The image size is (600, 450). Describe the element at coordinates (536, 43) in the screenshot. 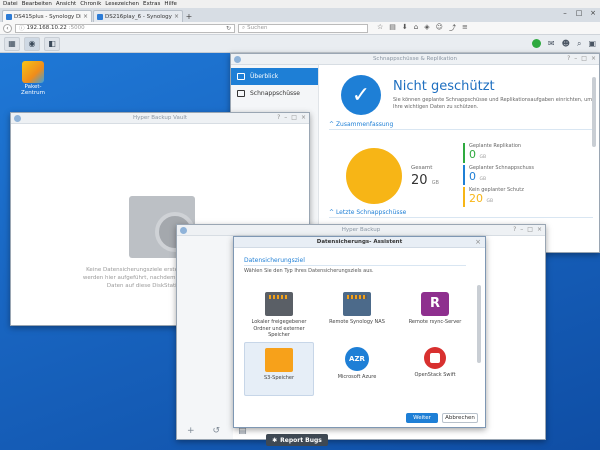

I see `backup-status-icon` at that location.